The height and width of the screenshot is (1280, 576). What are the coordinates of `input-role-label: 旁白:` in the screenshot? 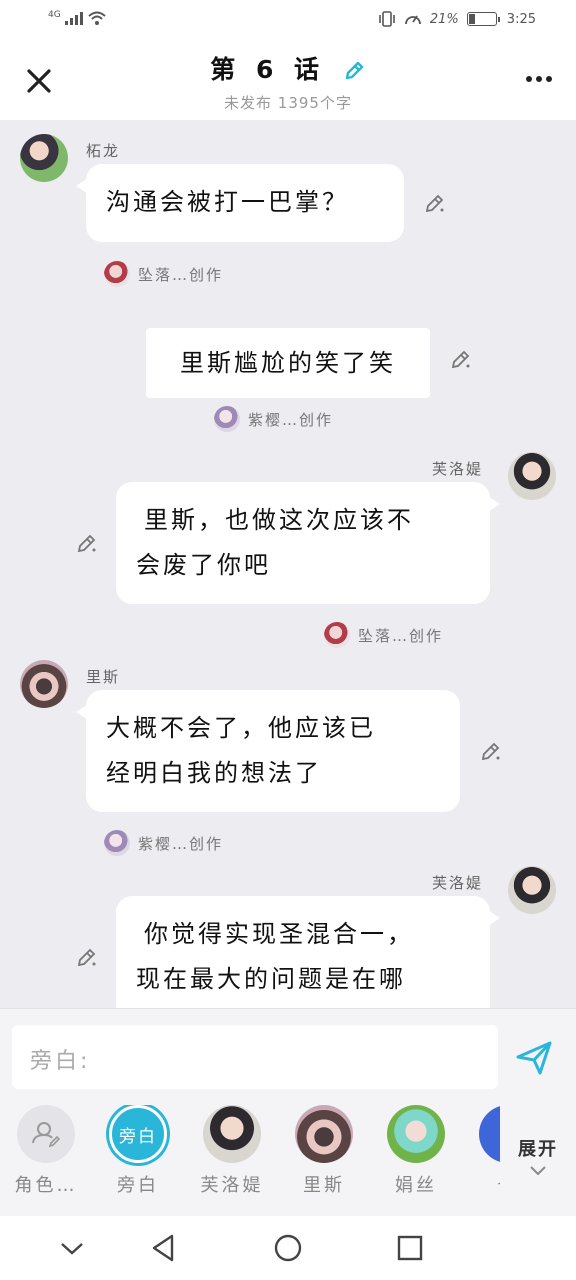 It's located at (60, 1061).